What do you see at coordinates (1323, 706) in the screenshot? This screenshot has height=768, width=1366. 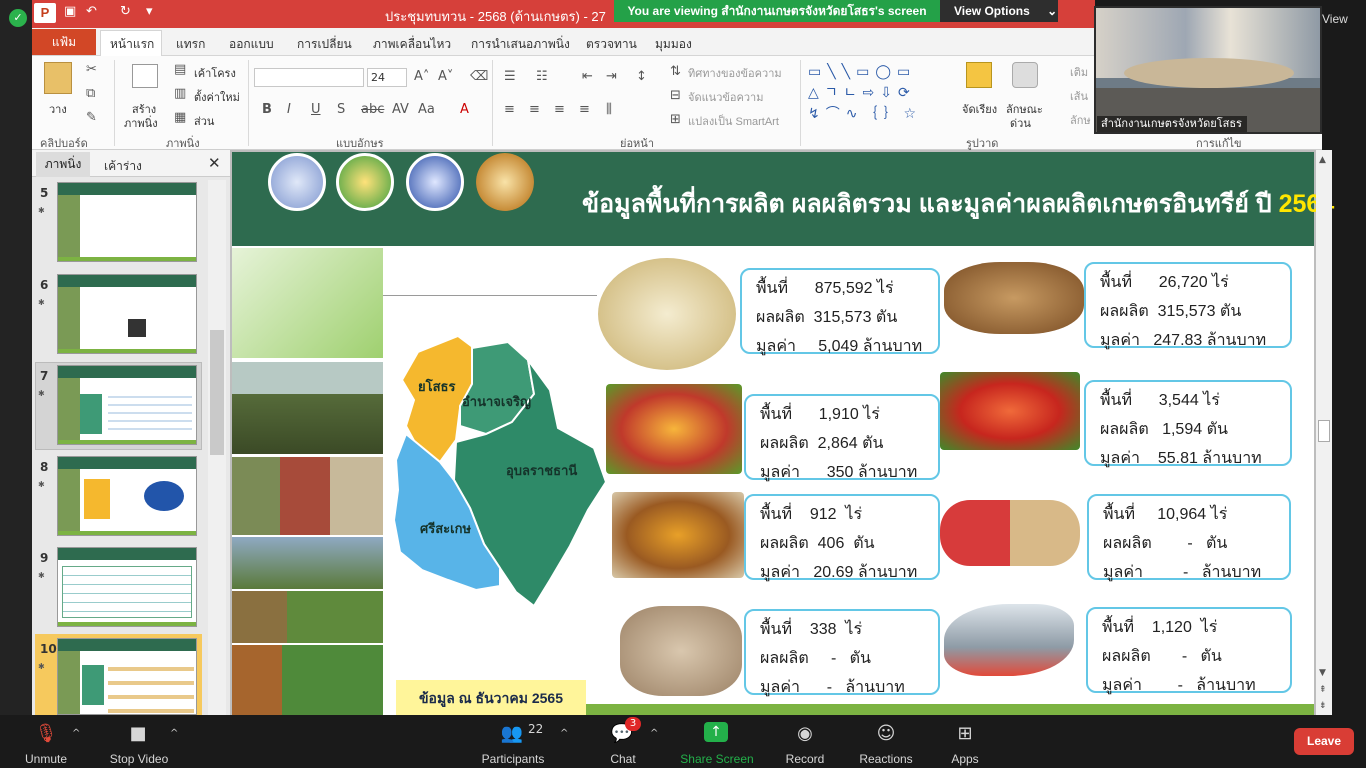 I see `next-slide-icon: ⇟` at bounding box center [1323, 706].